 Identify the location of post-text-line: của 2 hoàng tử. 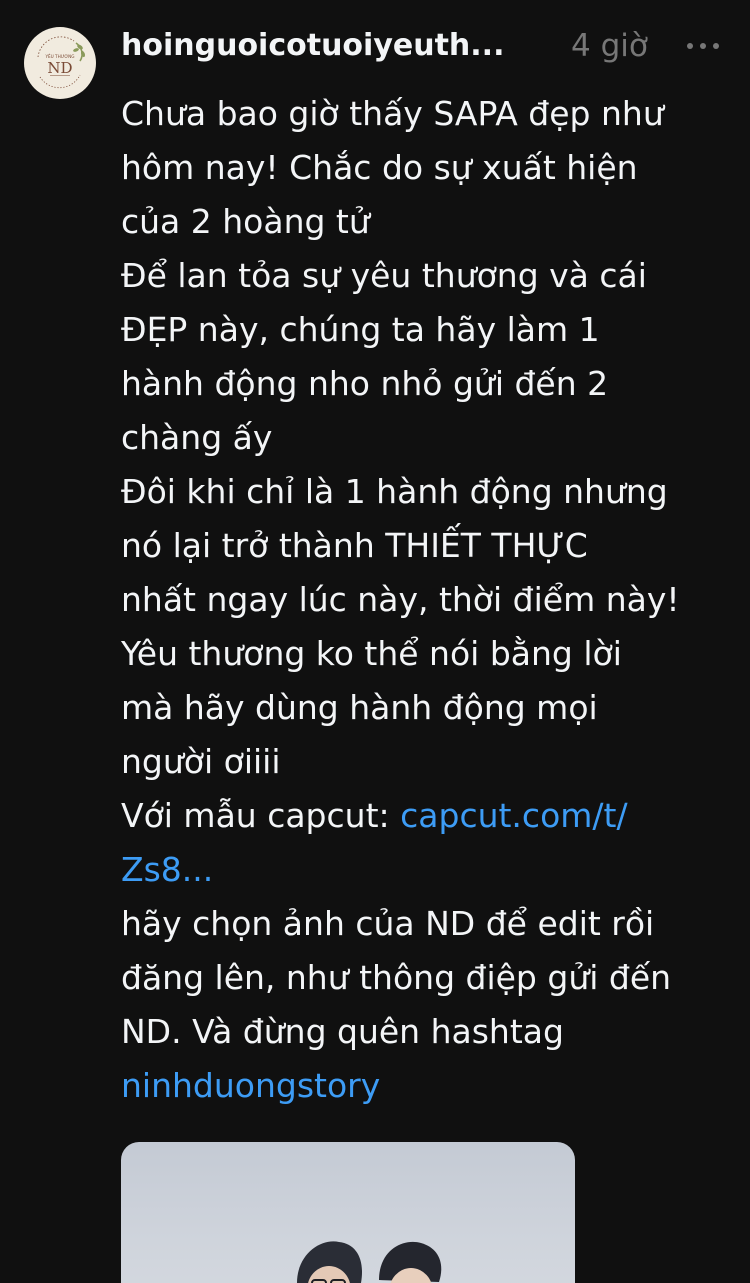
(245, 221).